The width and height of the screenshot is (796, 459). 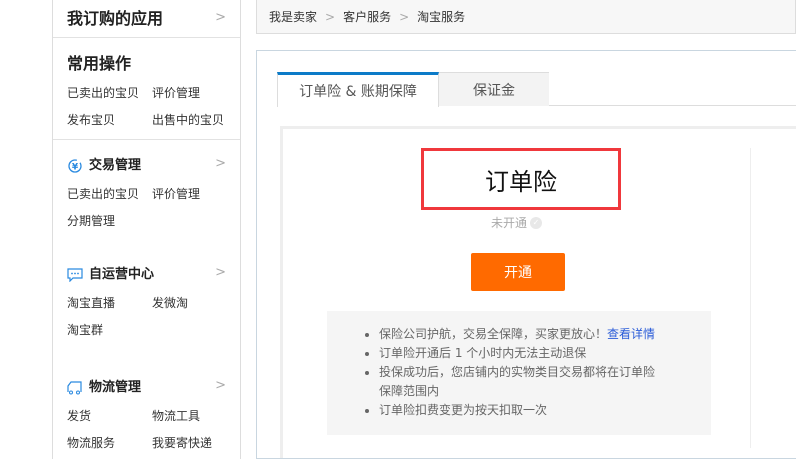 What do you see at coordinates (146, 184) in the screenshot?
I see `trade-section: ¥ 交易管理 > 已卖出的宝贝 评价管理 分期管理` at bounding box center [146, 184].